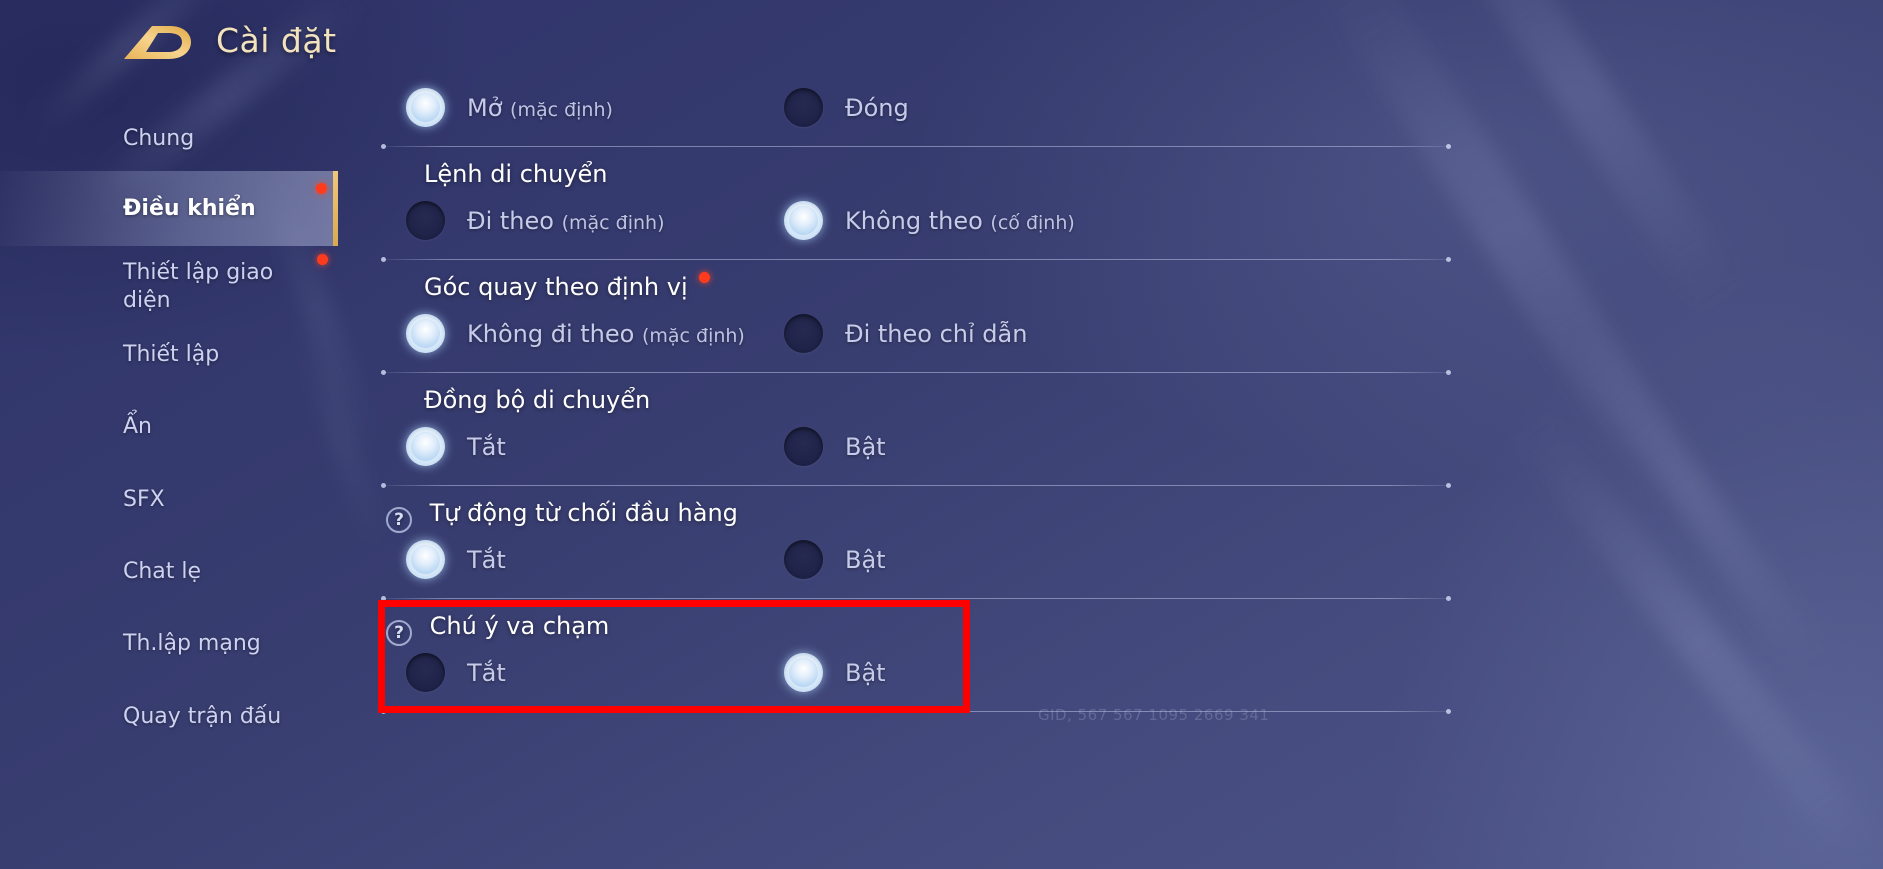 The width and height of the screenshot is (1883, 869). Describe the element at coordinates (497, 629) in the screenshot. I see `group-title-chu-y-va-cham: ? Chú ý va chạm` at that location.